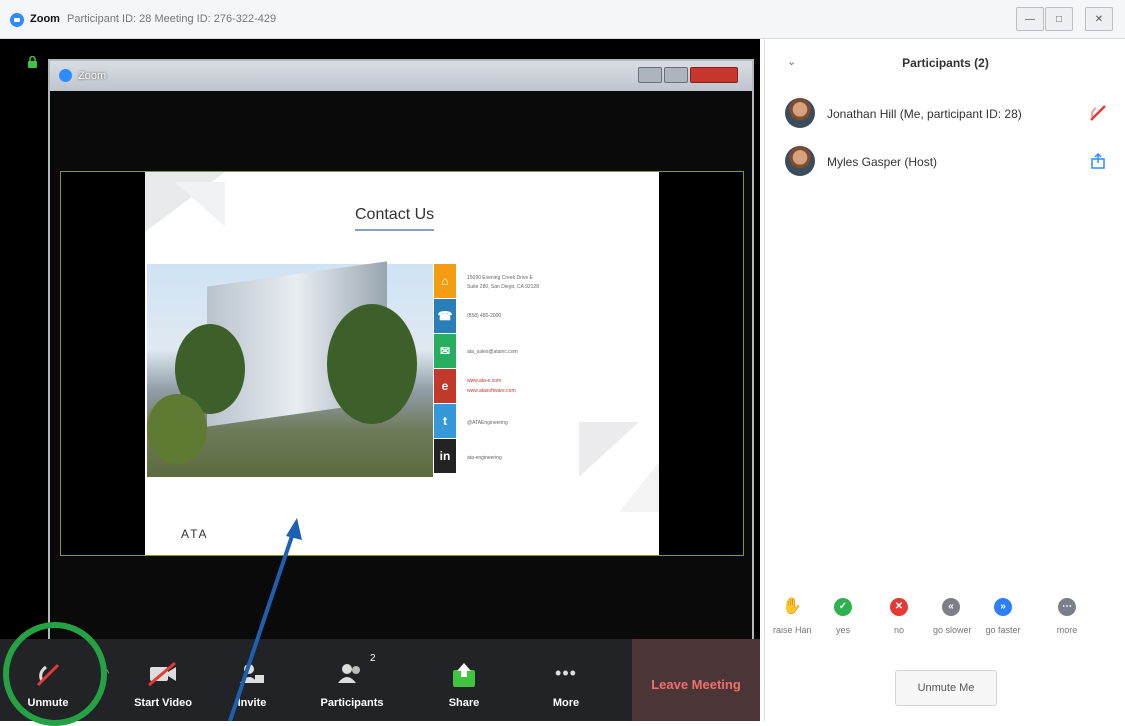 The width and height of the screenshot is (1125, 726). What do you see at coordinates (373, 658) in the screenshot?
I see `participants-count-badge: 2` at bounding box center [373, 658].